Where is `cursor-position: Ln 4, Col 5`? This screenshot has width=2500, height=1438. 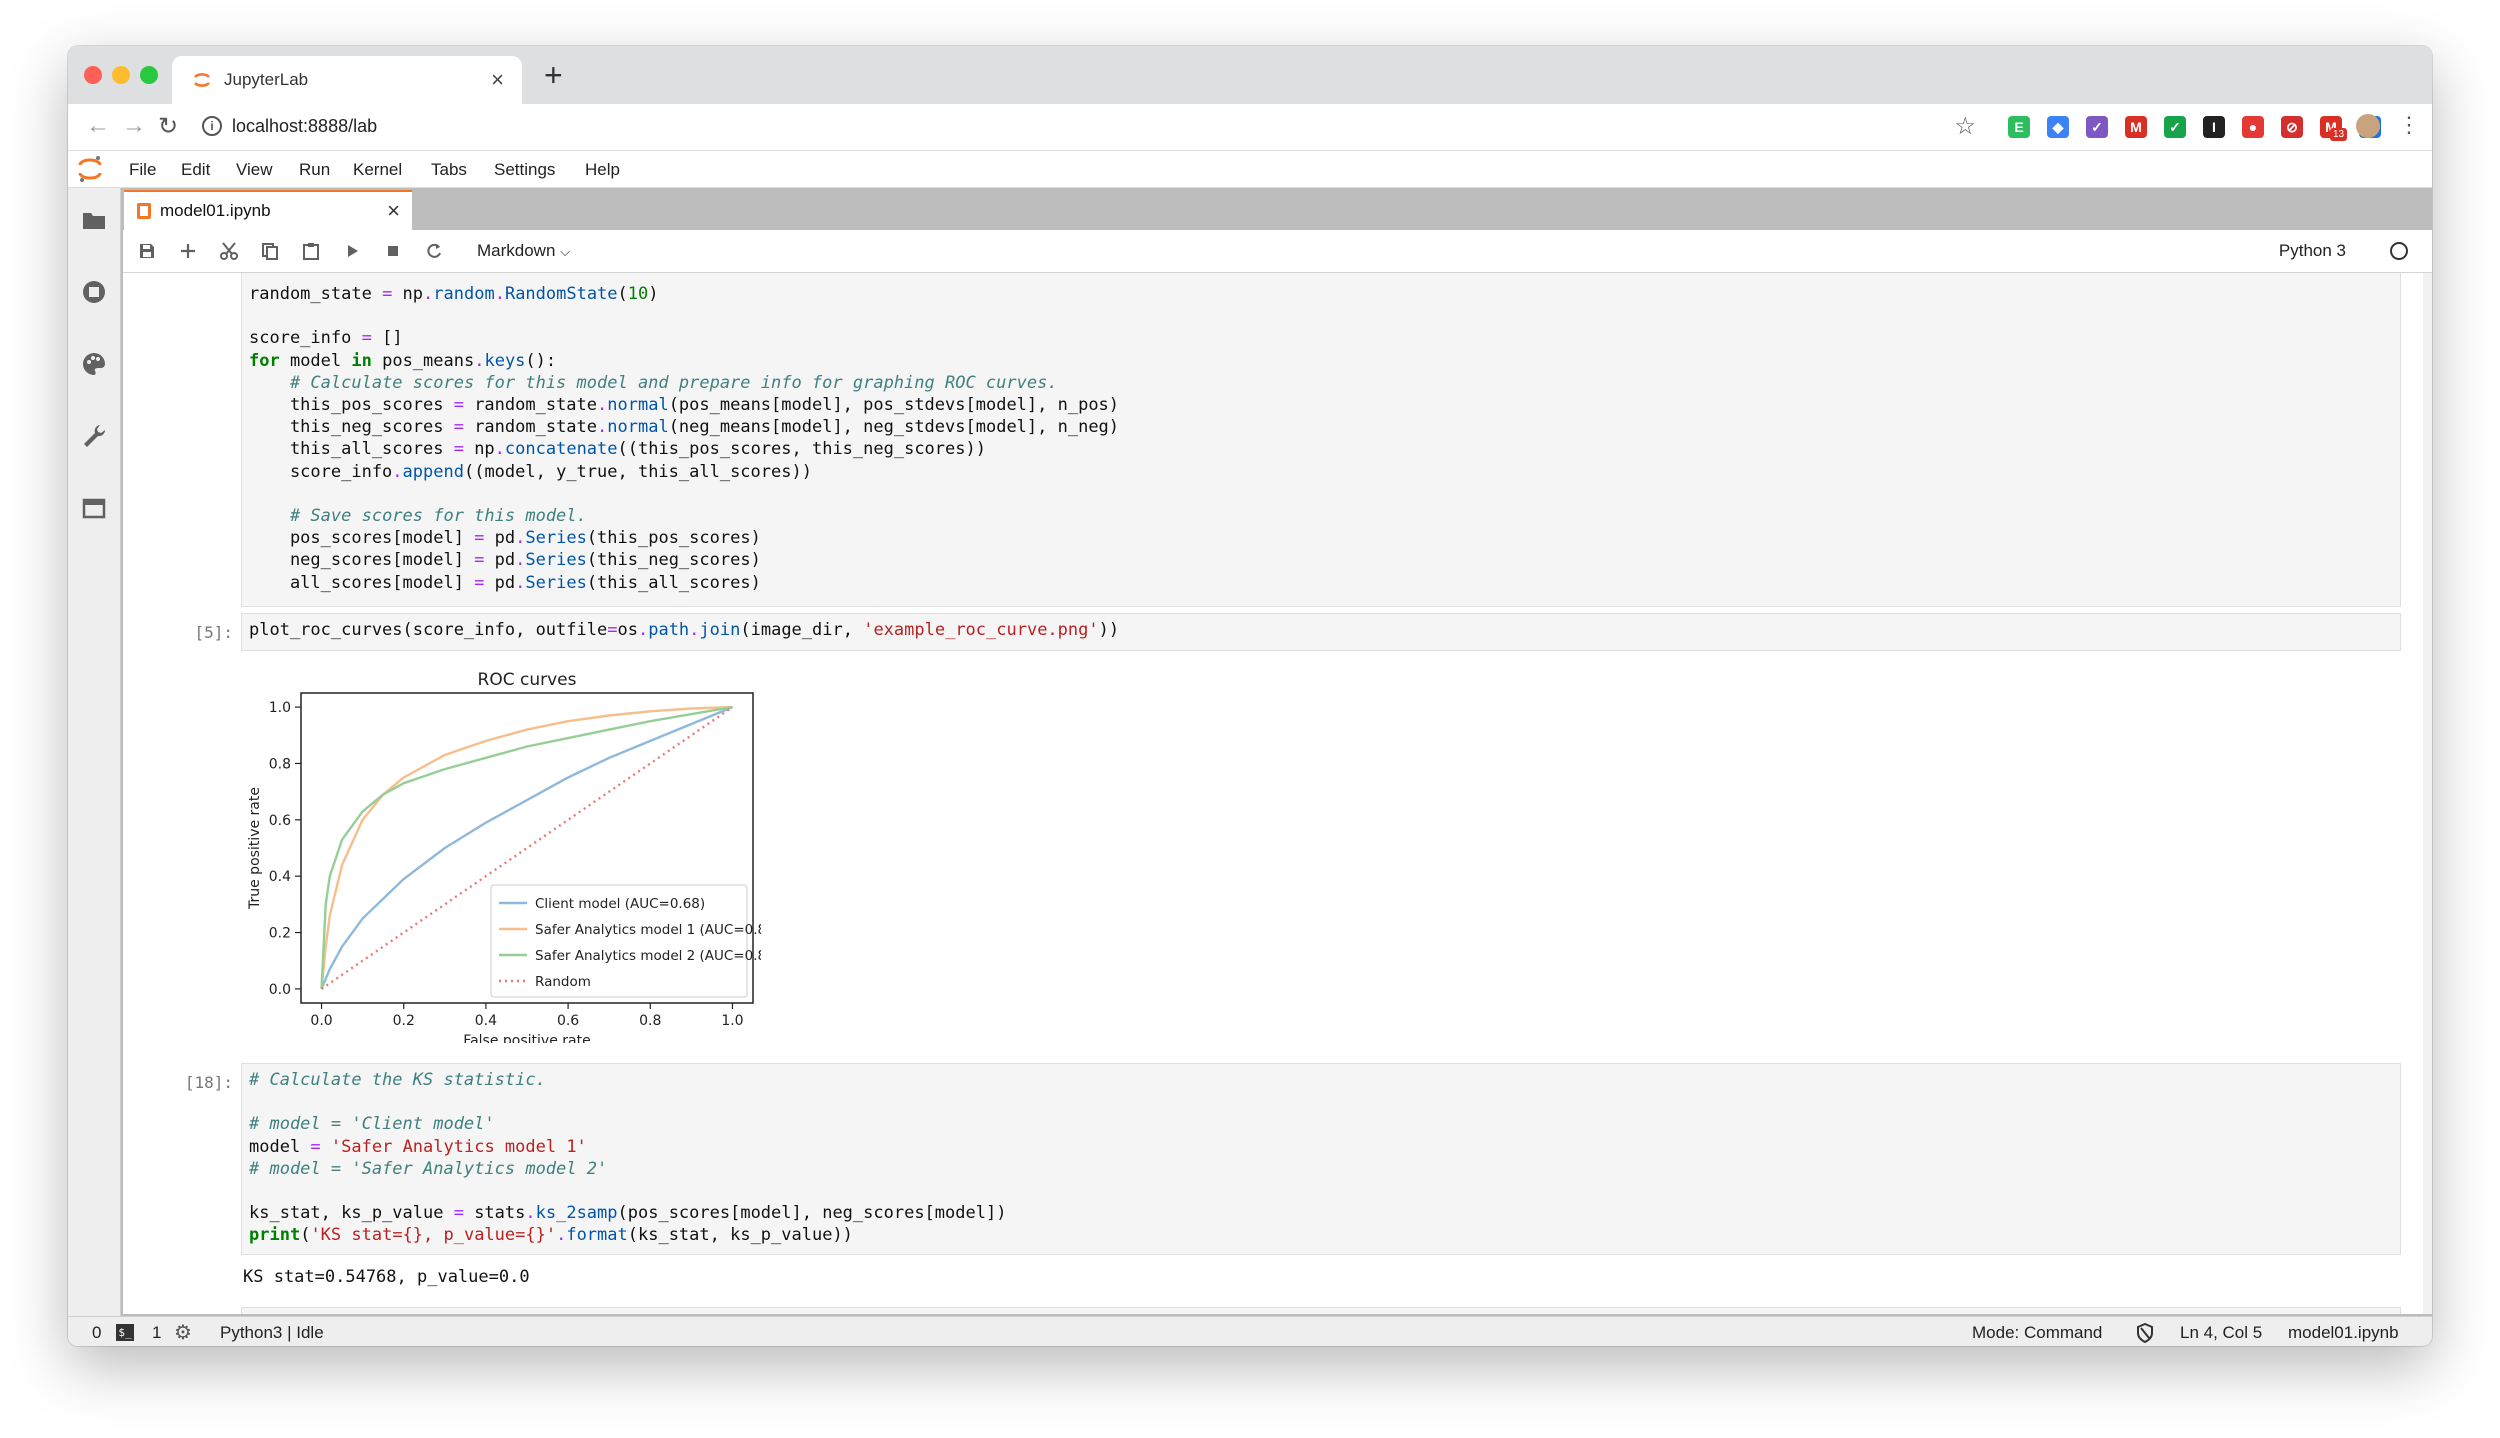
cursor-position: Ln 4, Col 5 is located at coordinates (2221, 1333).